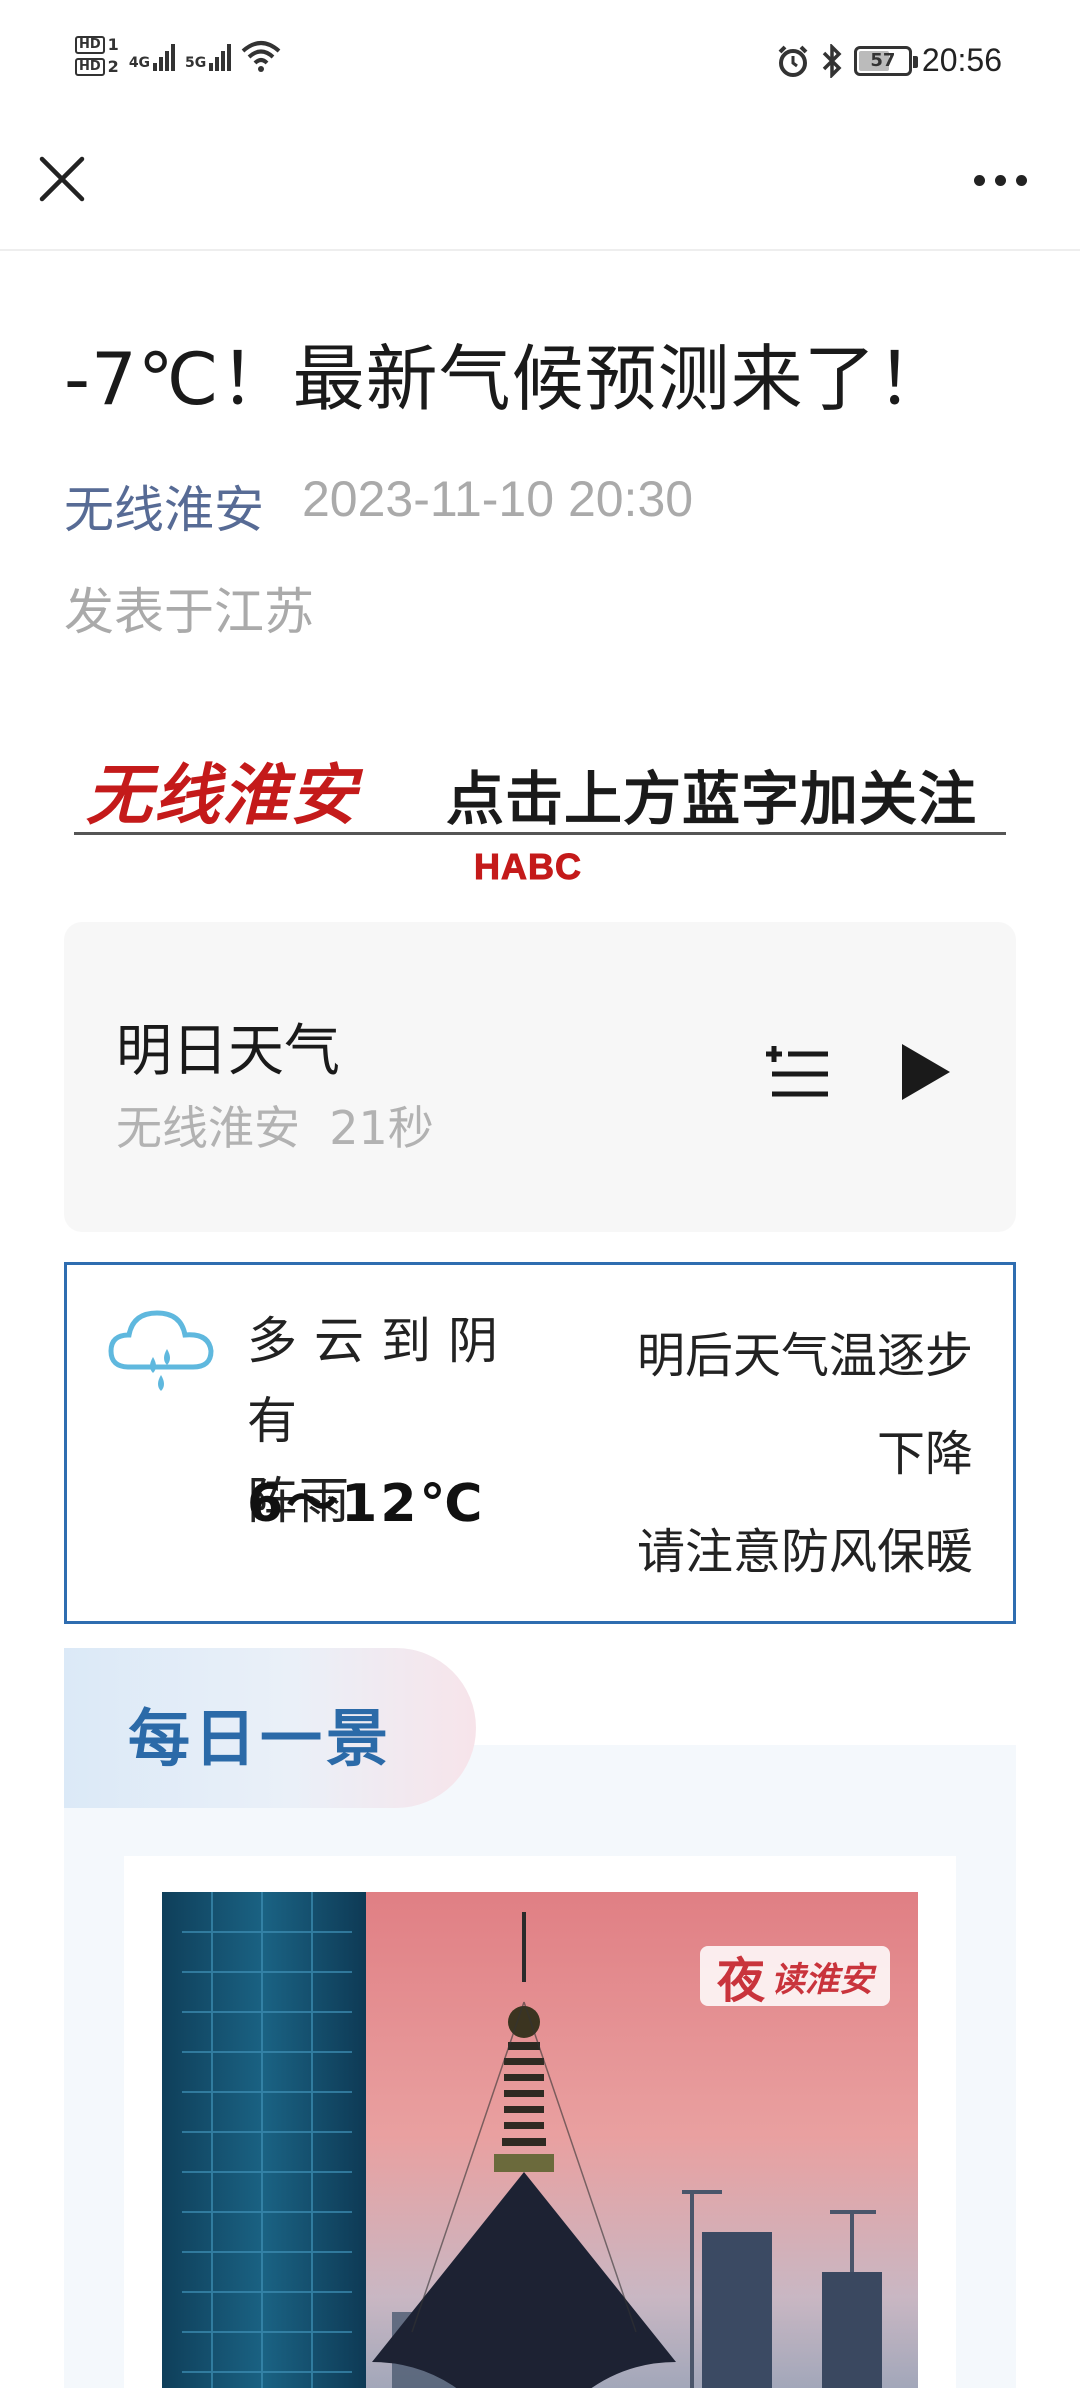 This screenshot has height=2388, width=1080. What do you see at coordinates (961, 60) in the screenshot?
I see `clock: 20:56` at bounding box center [961, 60].